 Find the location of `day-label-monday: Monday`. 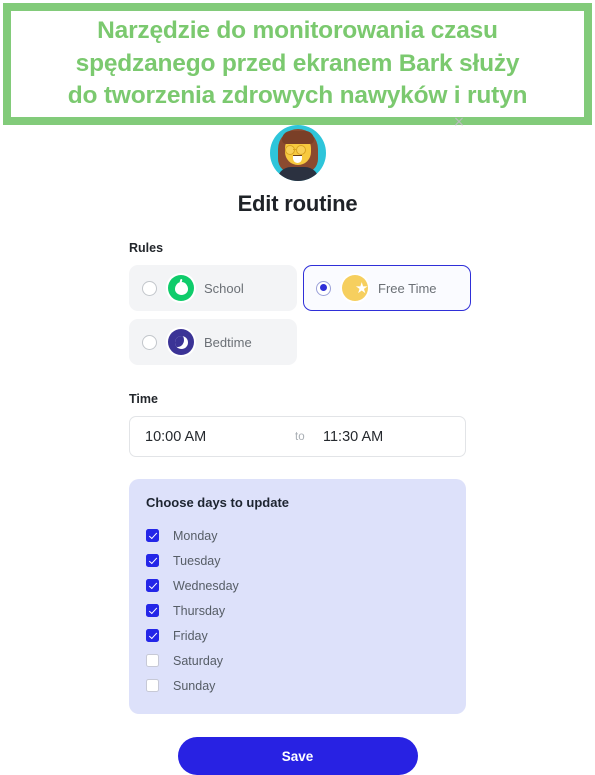

day-label-monday: Monday is located at coordinates (195, 535).